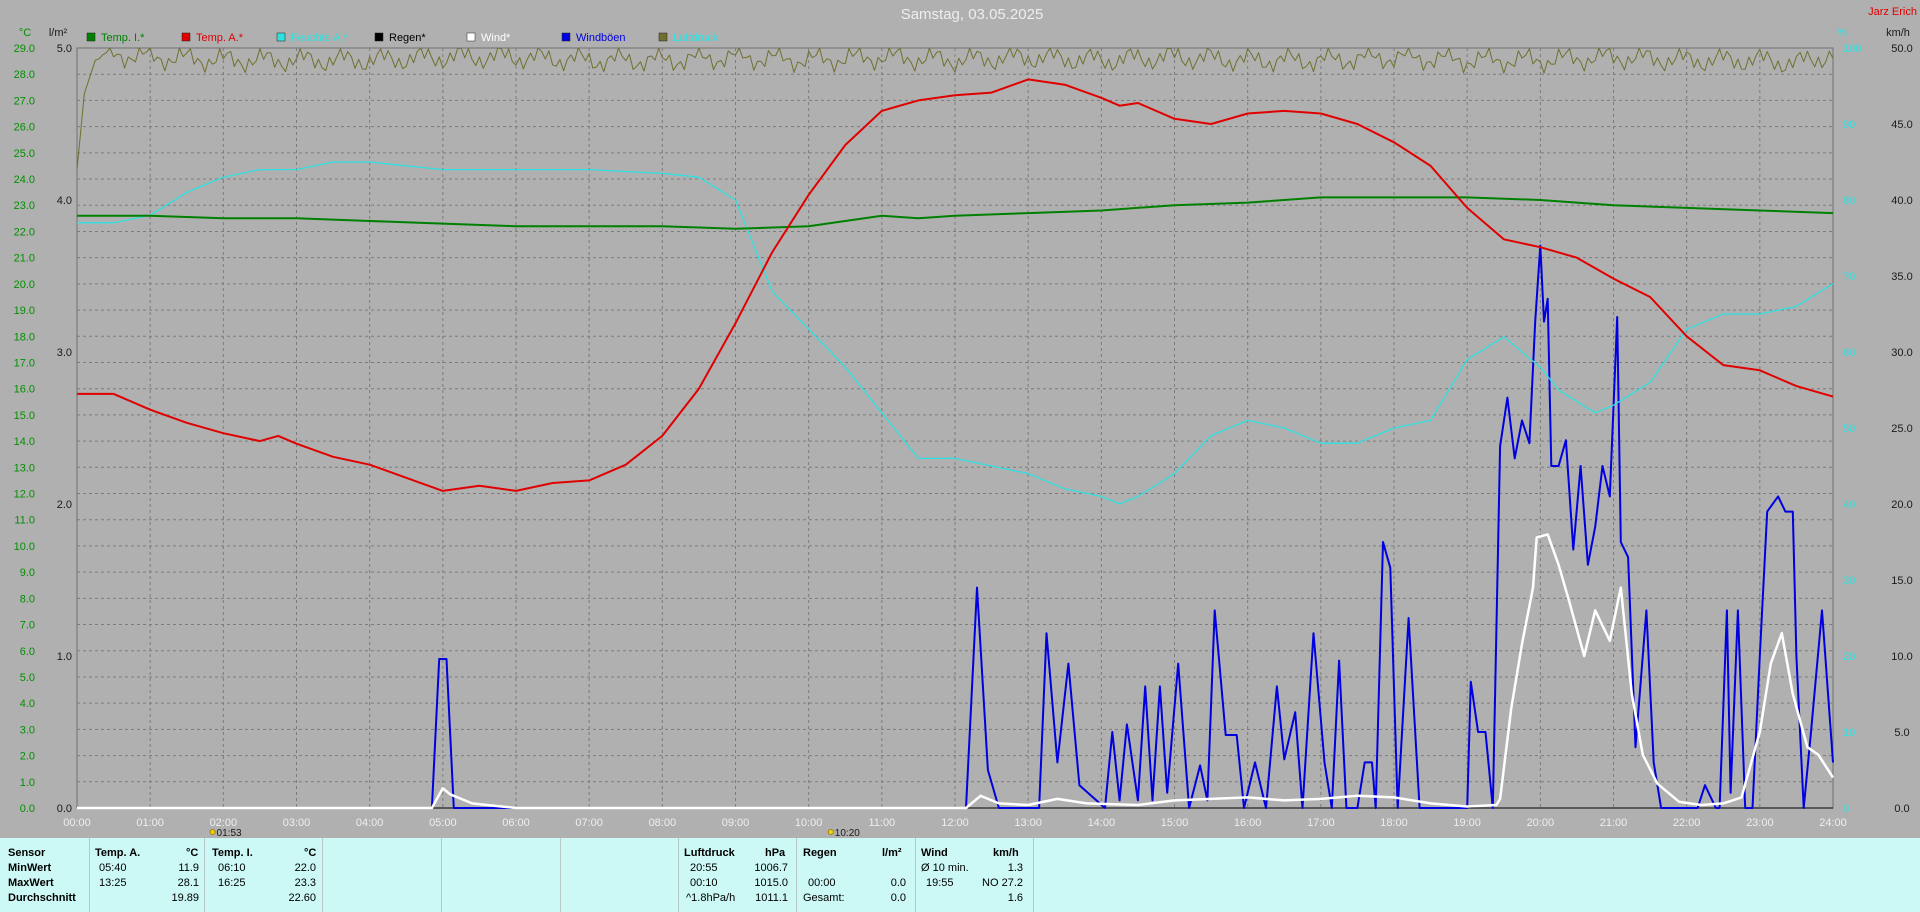 The height and width of the screenshot is (912, 1920). Describe the element at coordinates (1901, 581) in the screenshot. I see `wind-axis-tick: 15.0` at that location.